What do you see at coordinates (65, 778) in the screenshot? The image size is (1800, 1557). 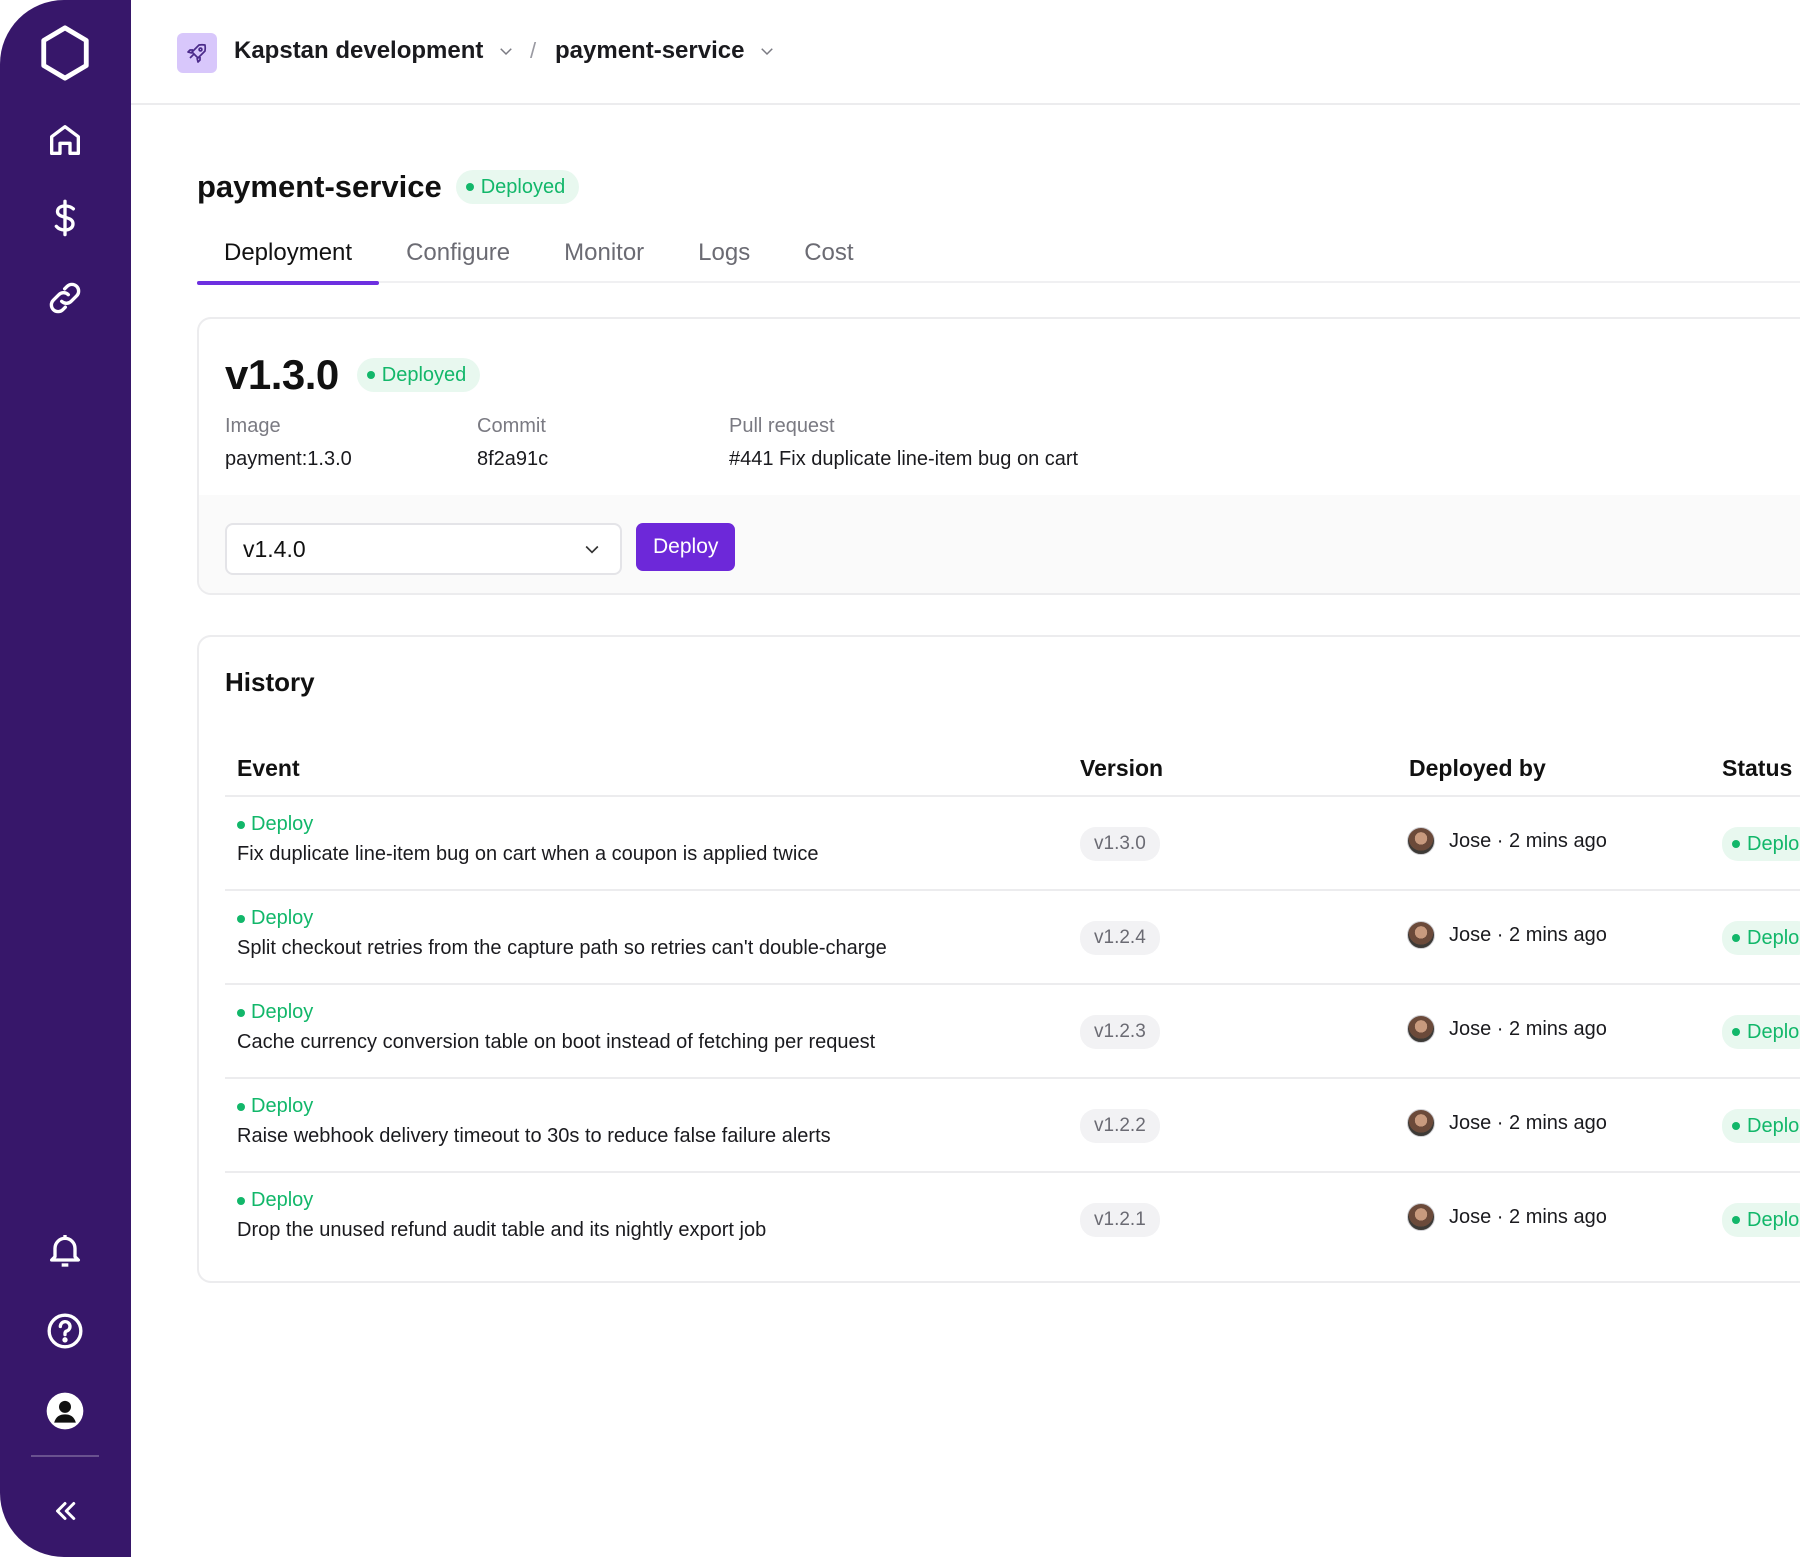 I see `sidebar` at bounding box center [65, 778].